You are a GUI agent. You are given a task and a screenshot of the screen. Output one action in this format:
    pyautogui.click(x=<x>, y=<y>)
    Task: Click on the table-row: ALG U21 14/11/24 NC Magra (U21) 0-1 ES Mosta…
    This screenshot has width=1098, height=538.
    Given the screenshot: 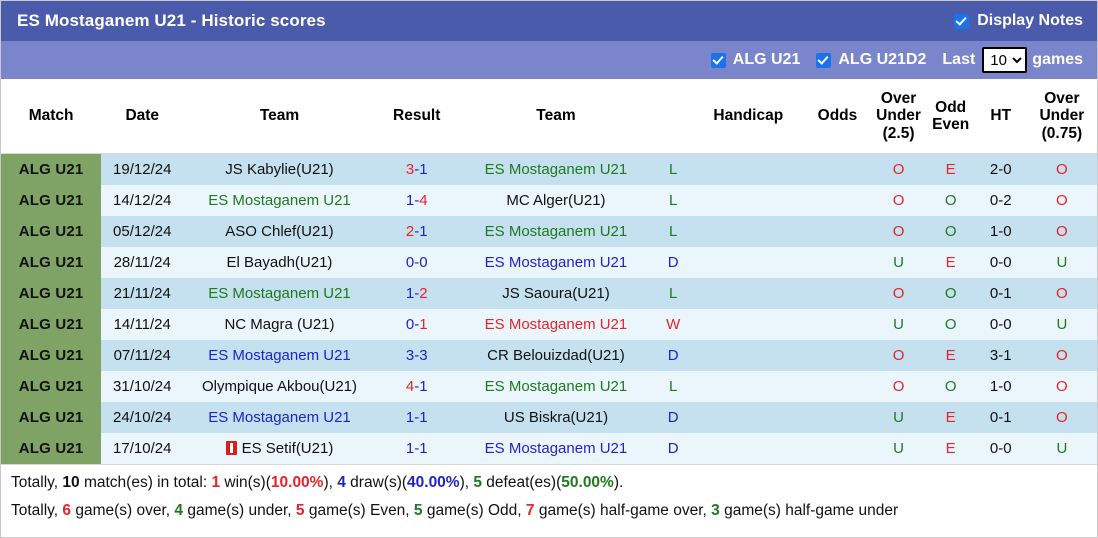 What is the action you would take?
    pyautogui.click(x=549, y=324)
    